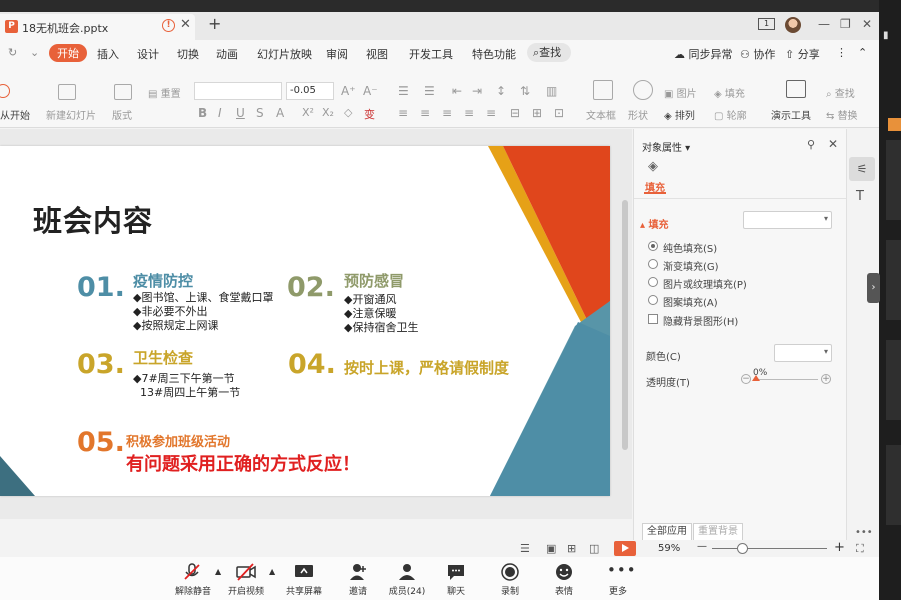  Describe the element at coordinates (67, 92) in the screenshot. I see `new-slide-icon` at that location.